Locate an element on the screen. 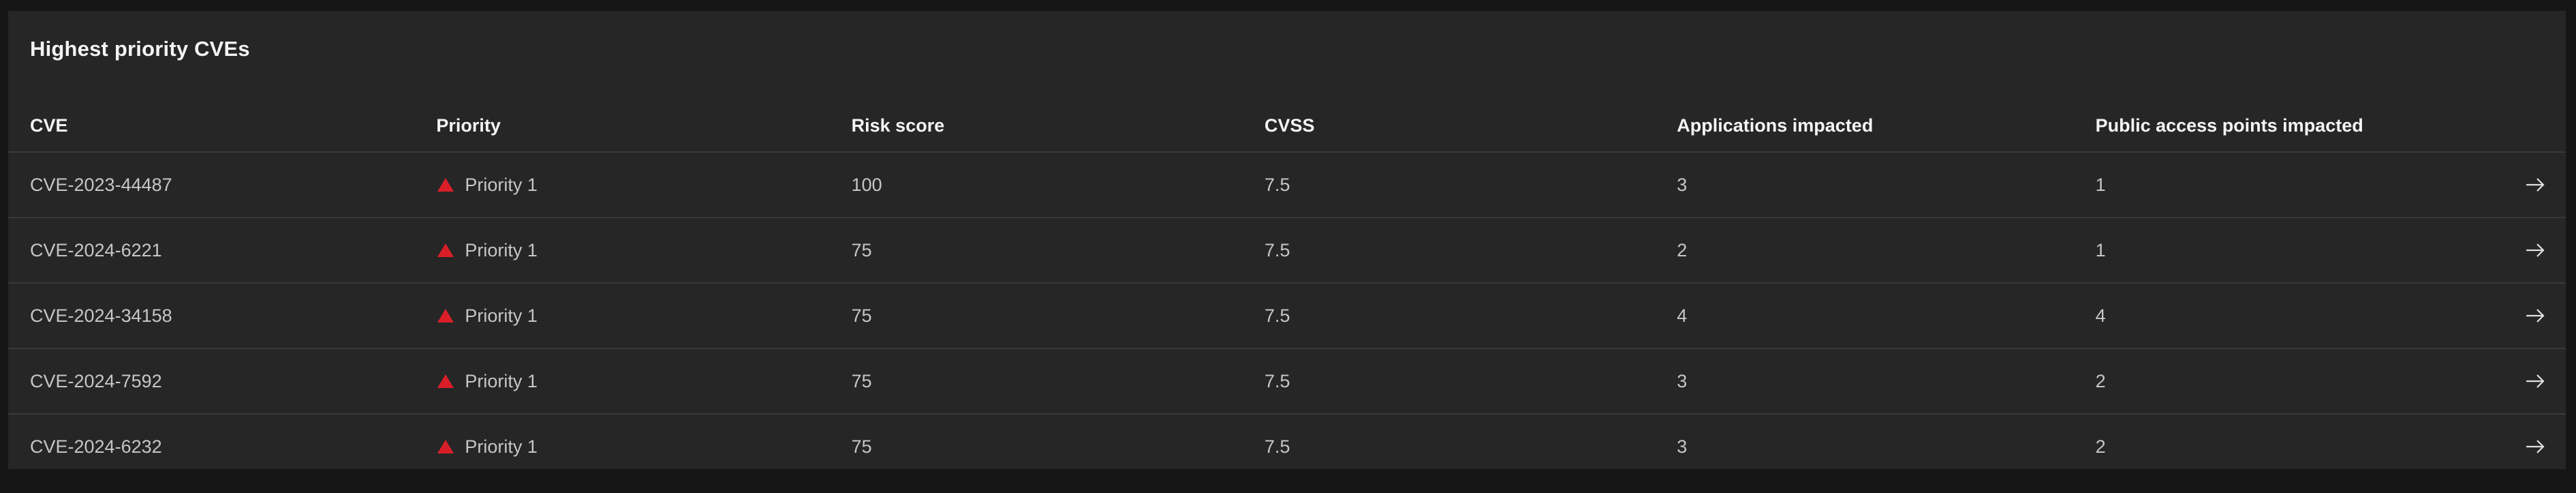 The height and width of the screenshot is (493, 2576). column-header-public-access-points: Public access points impacted is located at coordinates (2299, 126).